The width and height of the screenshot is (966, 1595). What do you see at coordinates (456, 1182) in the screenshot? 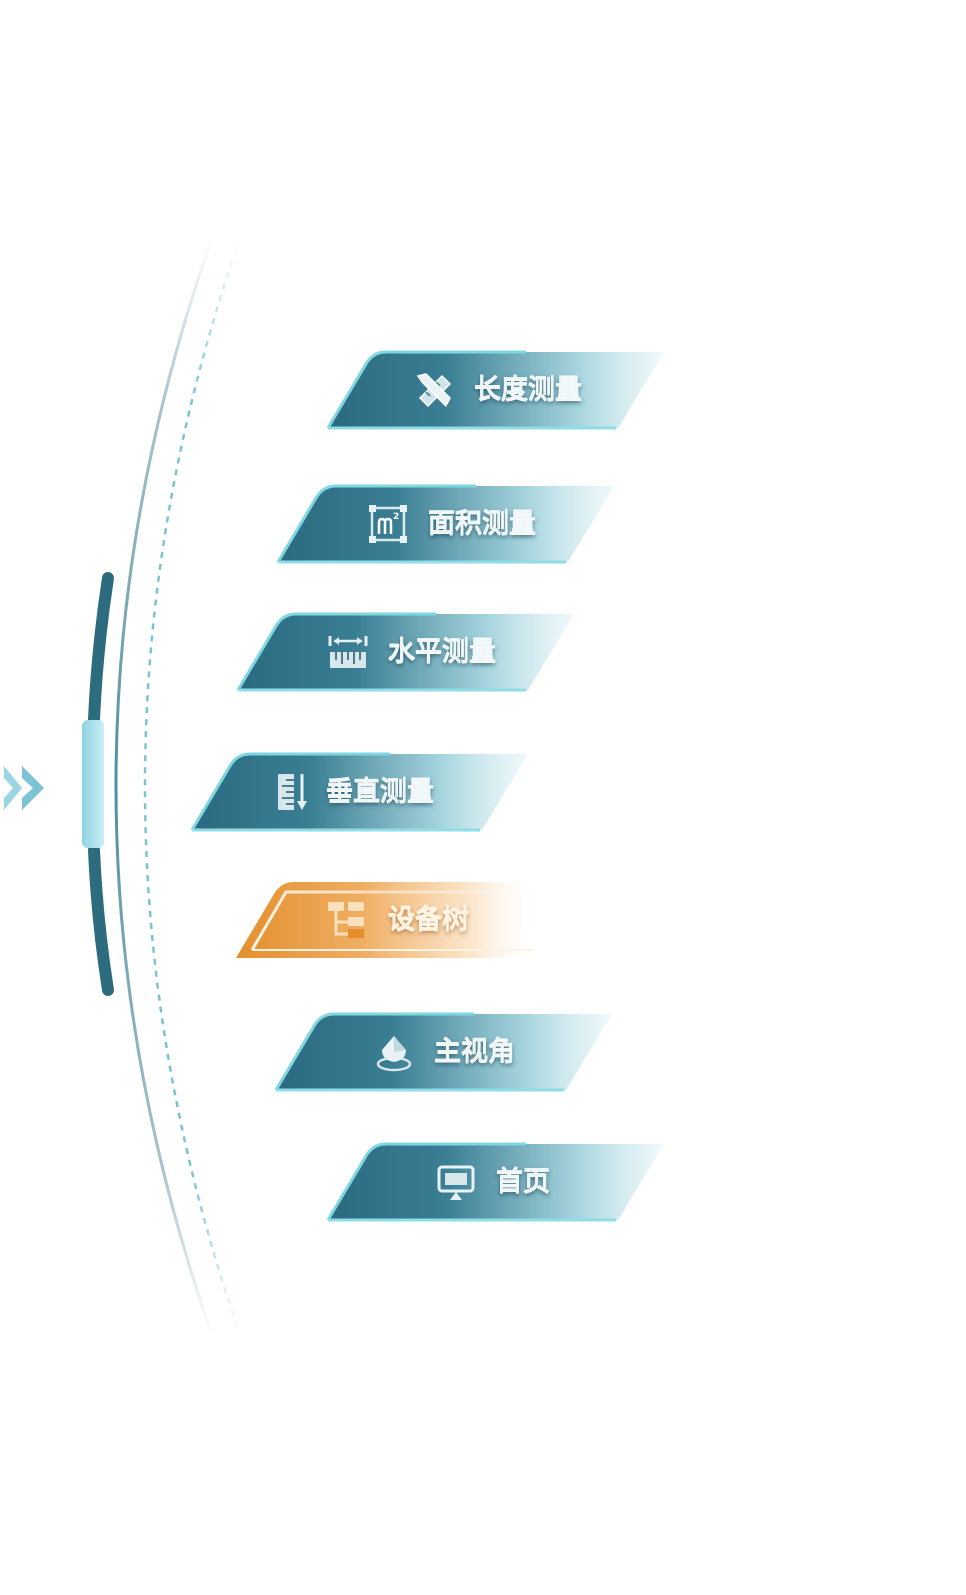
I see `monitor-home-icon` at bounding box center [456, 1182].